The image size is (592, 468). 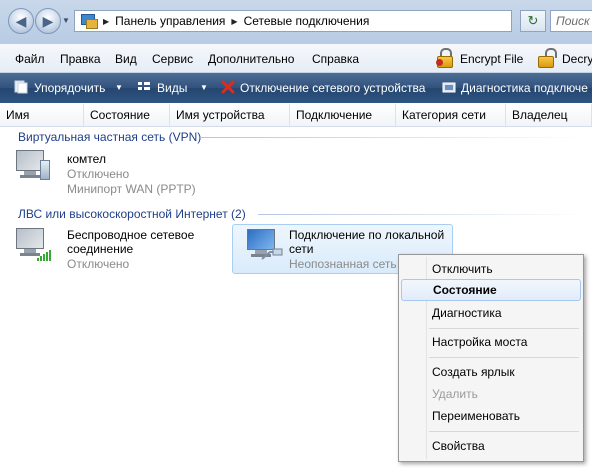 What do you see at coordinates (577, 59) in the screenshot?
I see `decrypt-file-button: Decry` at bounding box center [577, 59].